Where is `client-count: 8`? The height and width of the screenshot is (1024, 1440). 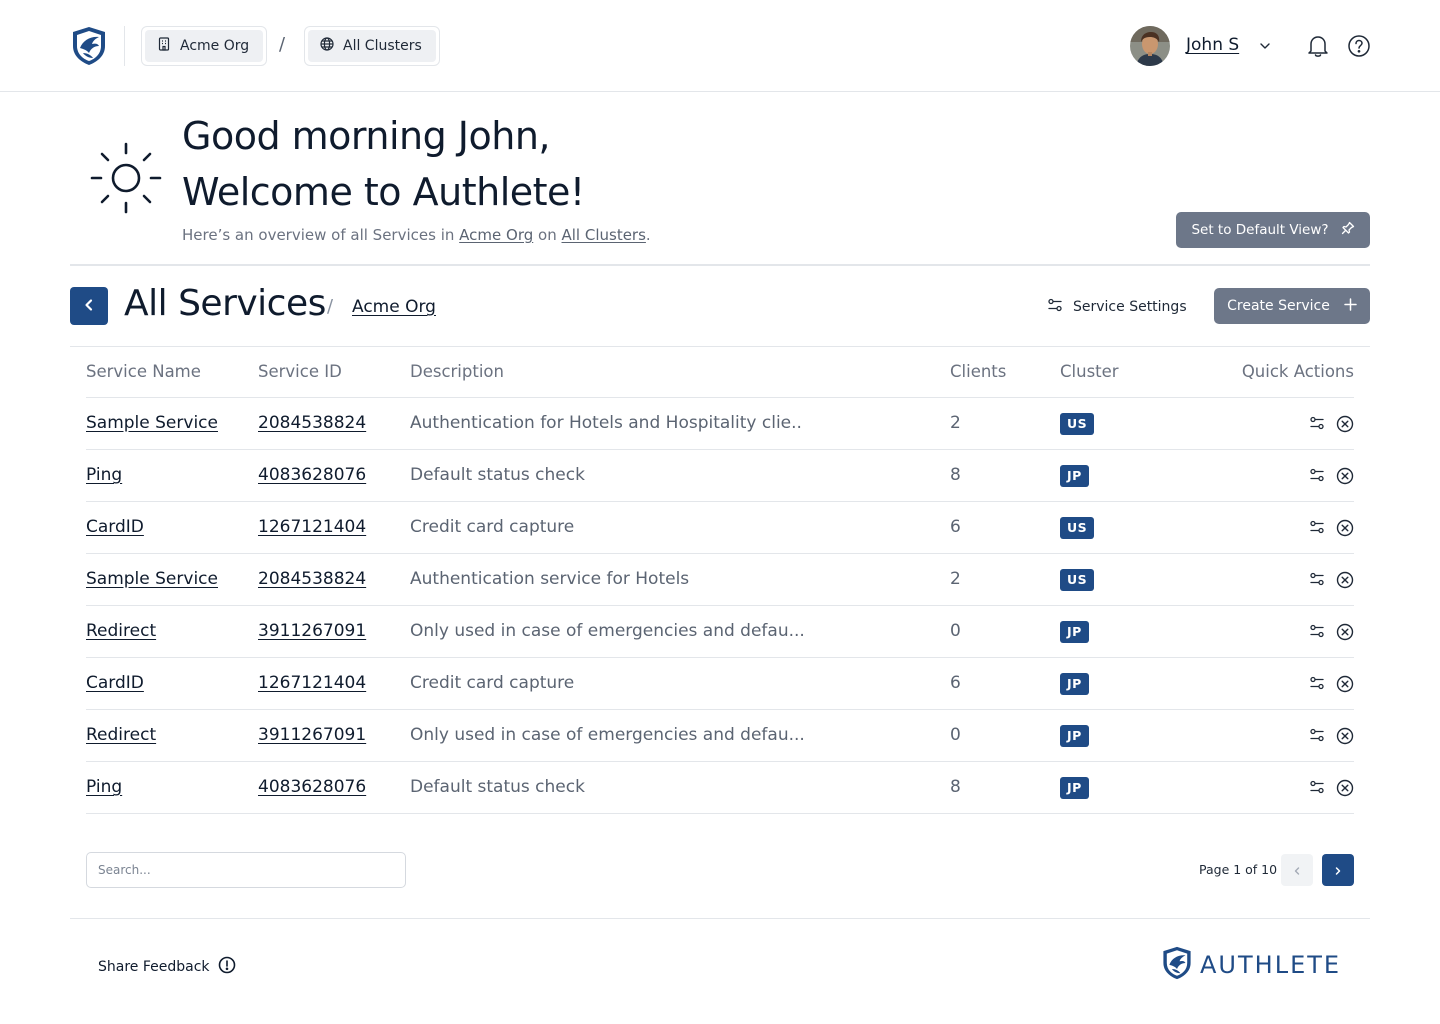 client-count: 8 is located at coordinates (955, 787).